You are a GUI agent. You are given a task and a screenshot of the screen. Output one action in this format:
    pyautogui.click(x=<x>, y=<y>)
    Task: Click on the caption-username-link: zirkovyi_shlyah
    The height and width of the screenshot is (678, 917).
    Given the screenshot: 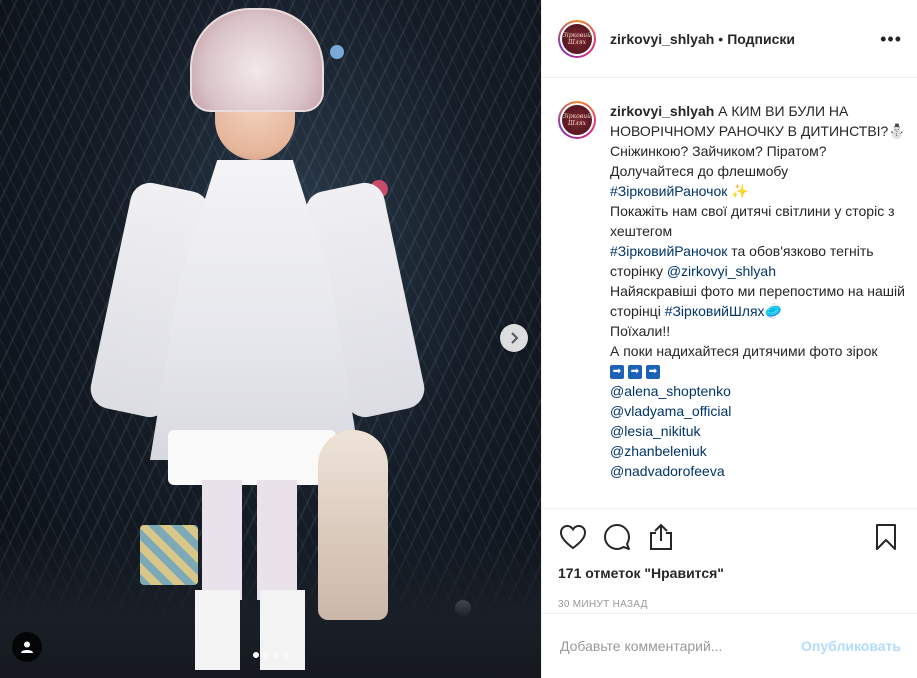 What is the action you would take?
    pyautogui.click(x=662, y=111)
    